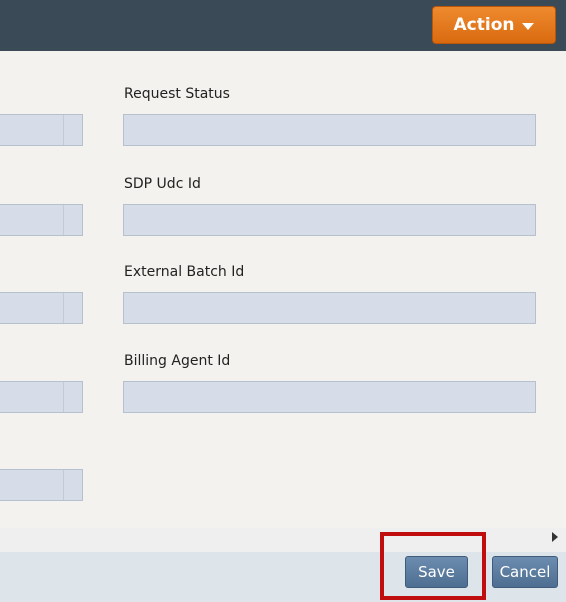 The width and height of the screenshot is (566, 602). What do you see at coordinates (528, 26) in the screenshot?
I see `chevron-down-icon` at bounding box center [528, 26].